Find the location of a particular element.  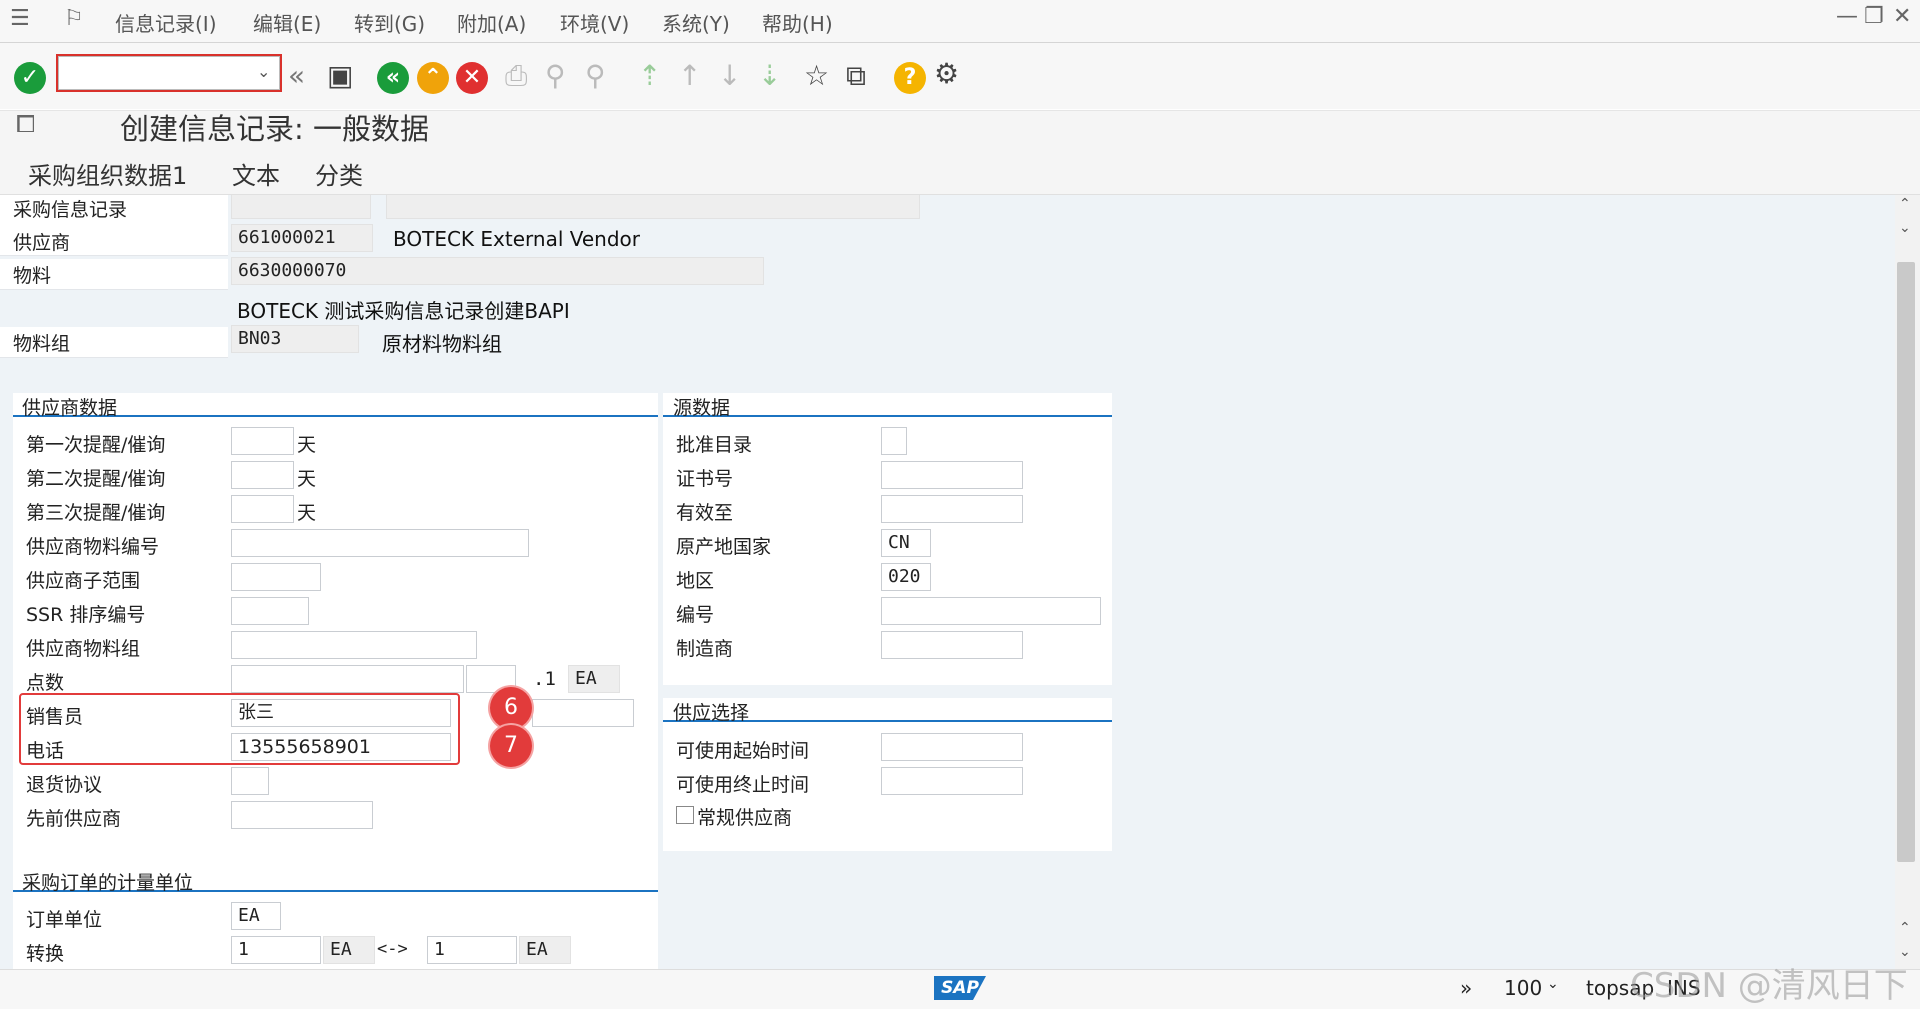

prior-vendor-label: 先前供应商 is located at coordinates (74, 819).